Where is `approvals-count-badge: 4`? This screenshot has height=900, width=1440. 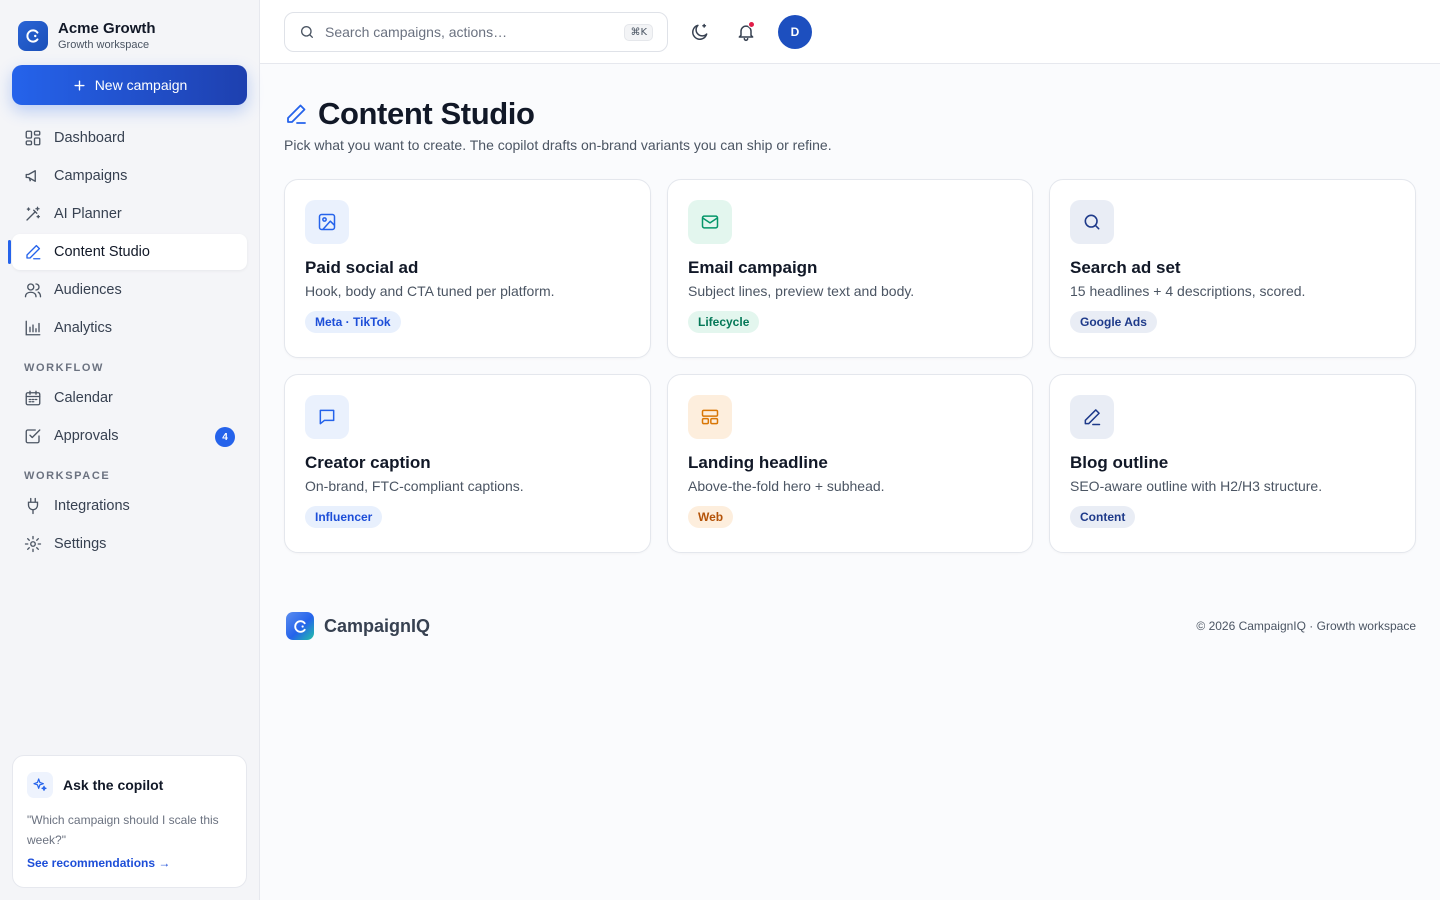
approvals-count-badge: 4 is located at coordinates (225, 437).